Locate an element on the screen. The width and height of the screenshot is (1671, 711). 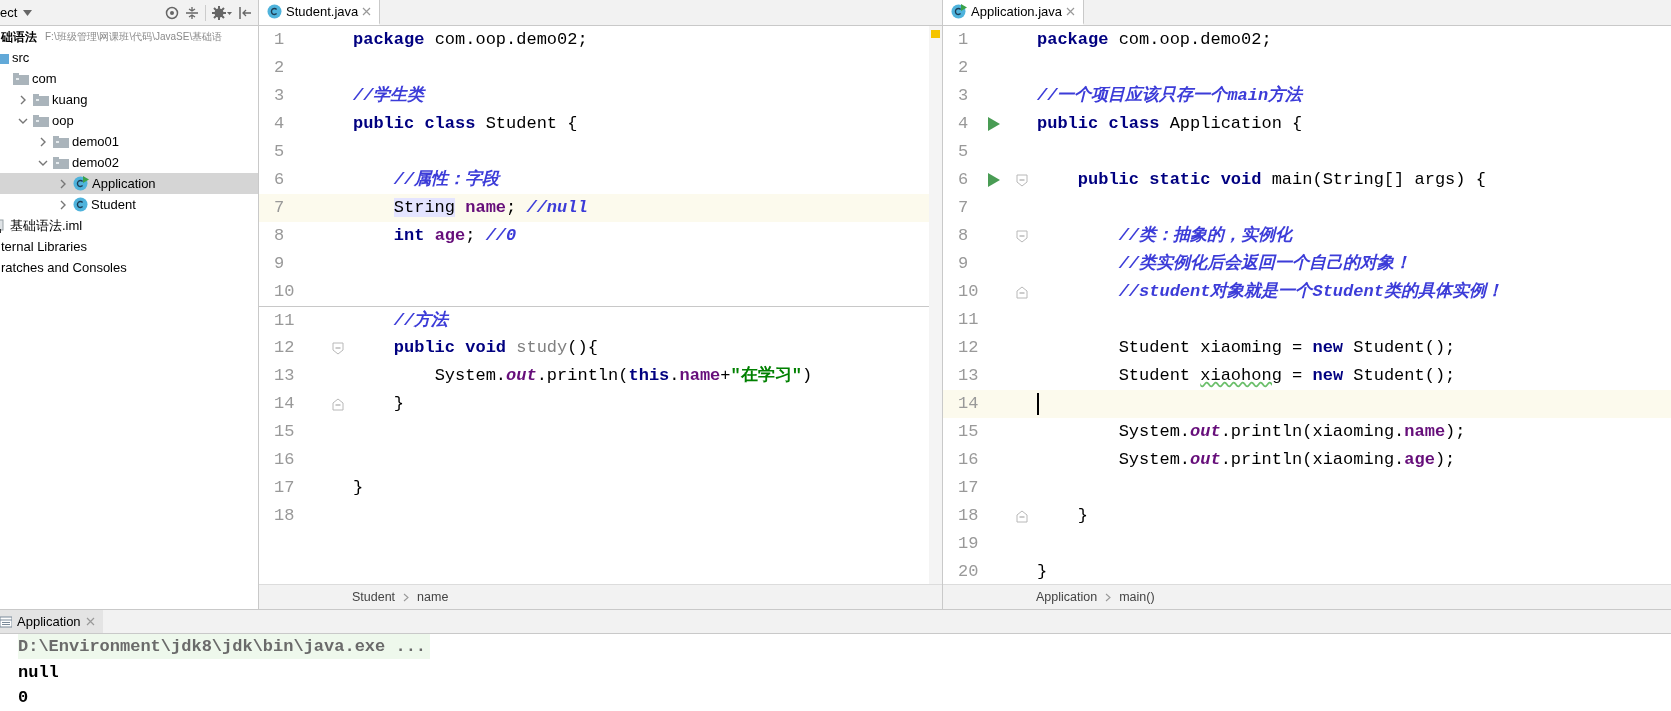
tree-item: 础语法 F:\班级管理\网课班\代码\JavaSE\基础语 is located at coordinates (129, 36).